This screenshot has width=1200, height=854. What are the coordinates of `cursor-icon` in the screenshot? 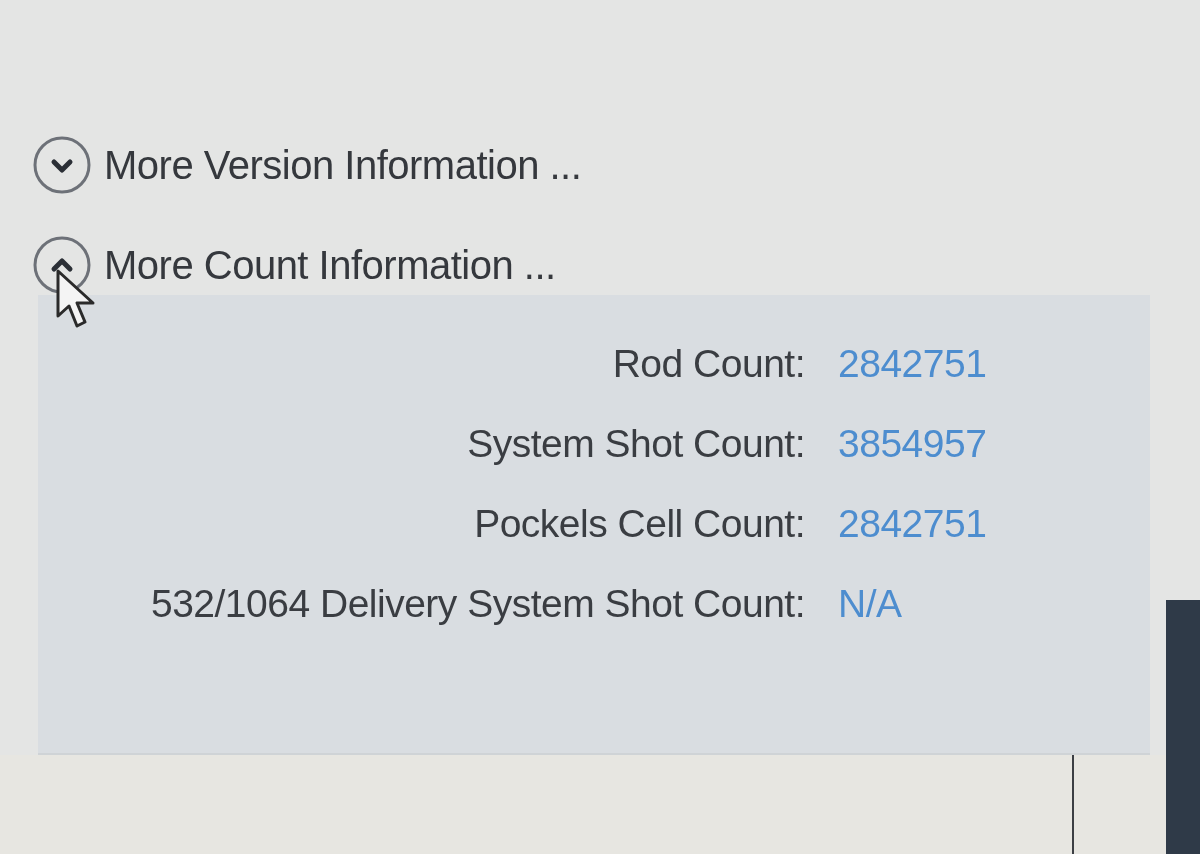 It's located at (76, 299).